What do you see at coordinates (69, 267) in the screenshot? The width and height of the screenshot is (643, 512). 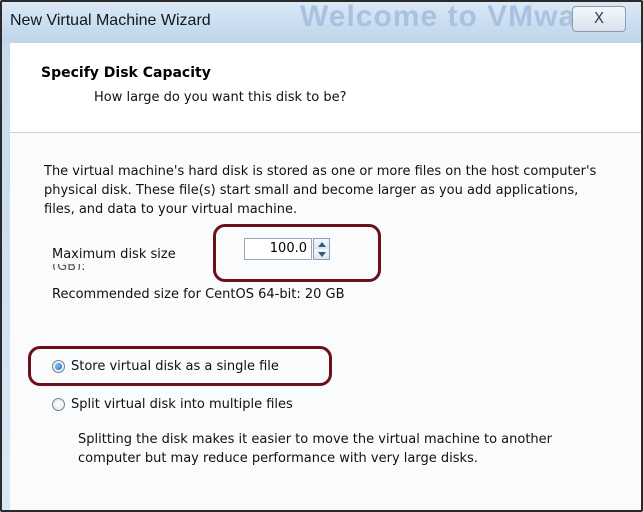 I see `max-disk-size-label-overflow: (GB):` at bounding box center [69, 267].